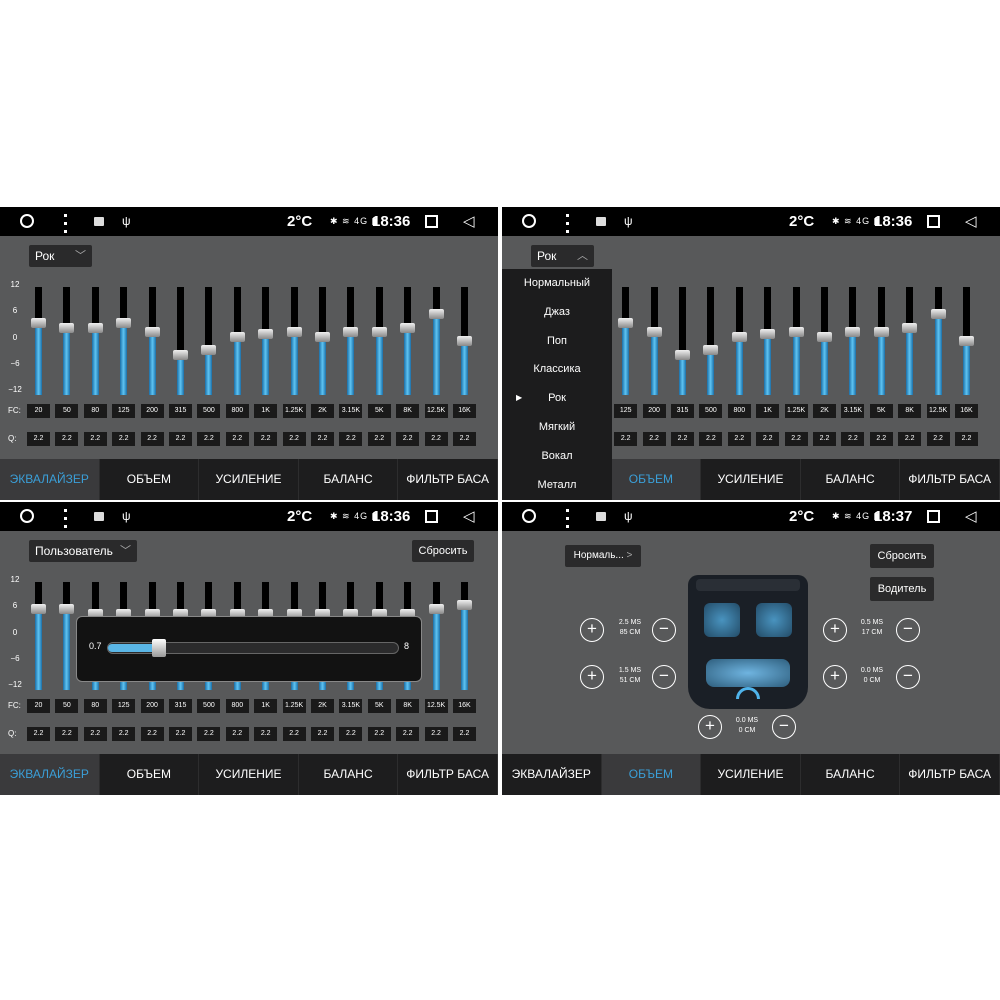 This screenshot has height=1000, width=1000. I want to click on frequency-cell: 315, so click(682, 411).